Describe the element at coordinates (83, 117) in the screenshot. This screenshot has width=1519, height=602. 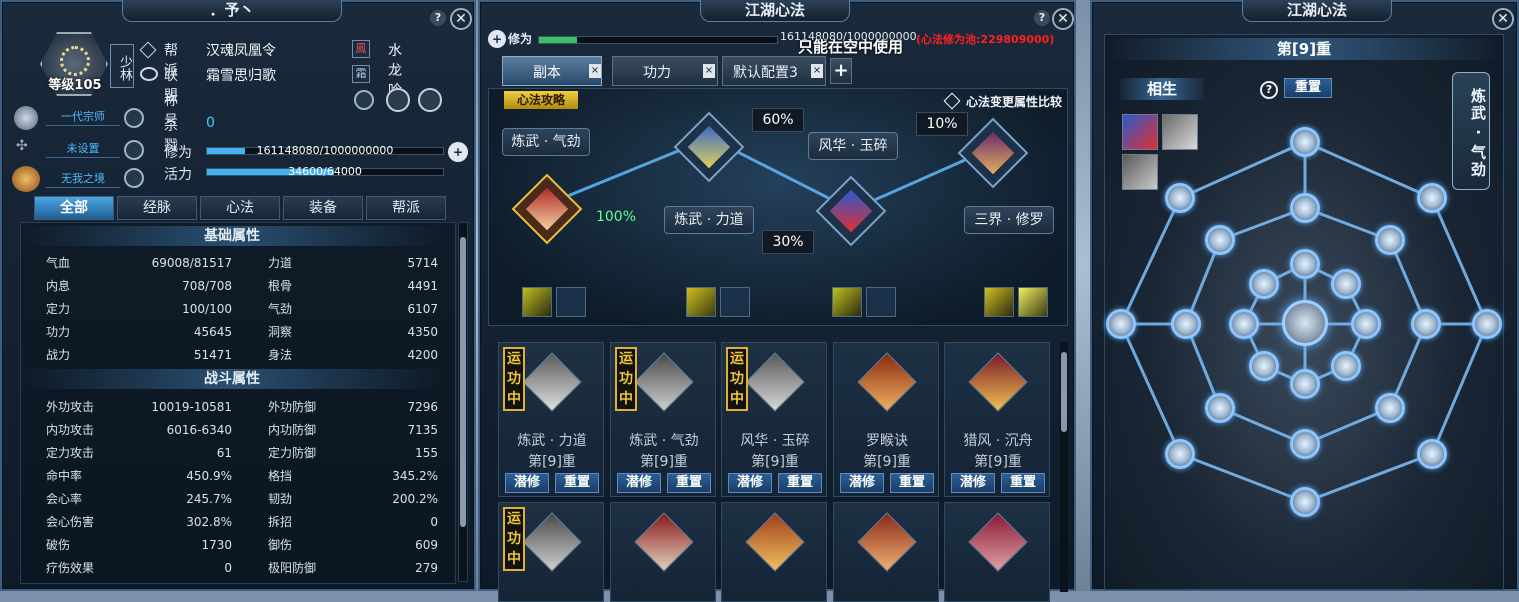
I see `title-slot-1: 一代宗师` at that location.